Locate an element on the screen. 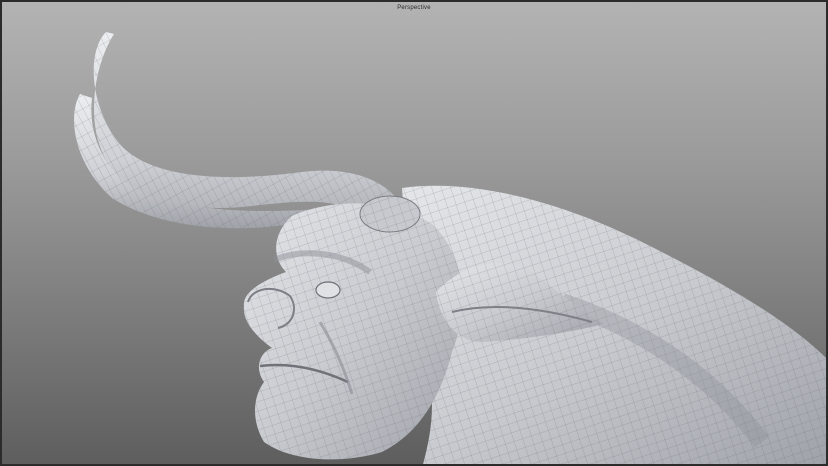 The width and height of the screenshot is (828, 466). horn-base is located at coordinates (390, 214).